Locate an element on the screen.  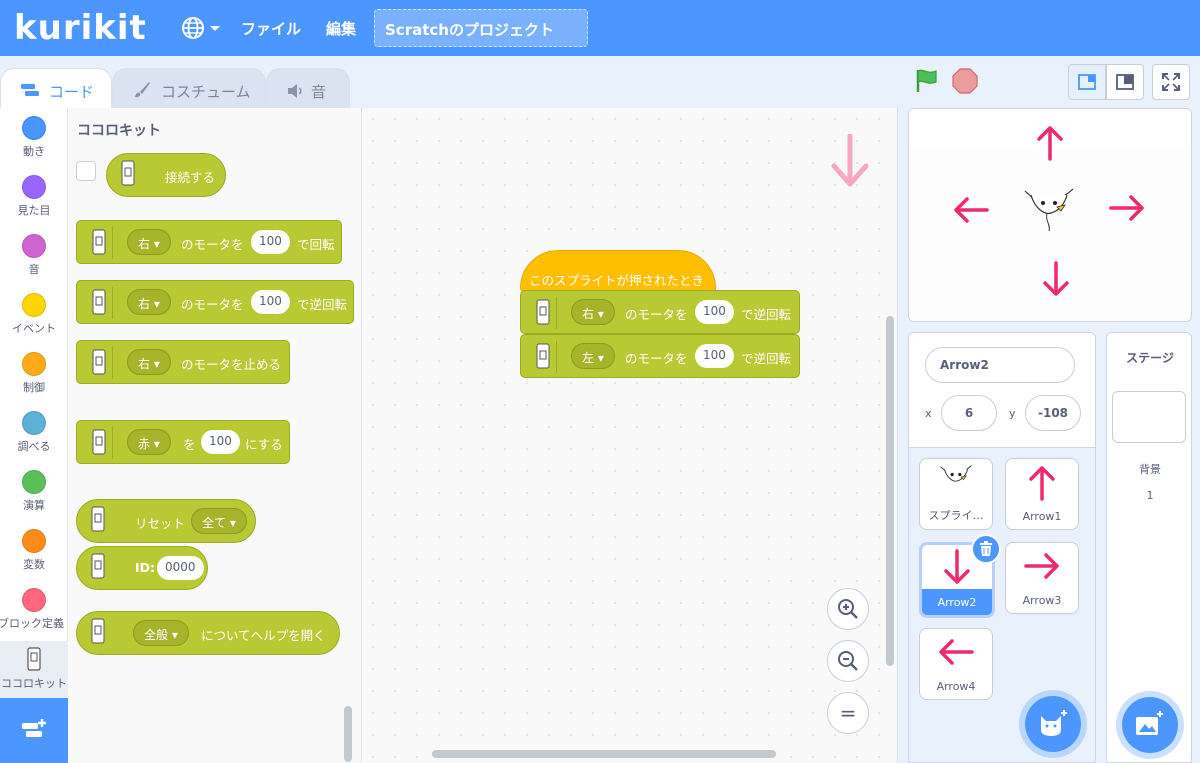
led-value-input: 100 is located at coordinates (220, 442).